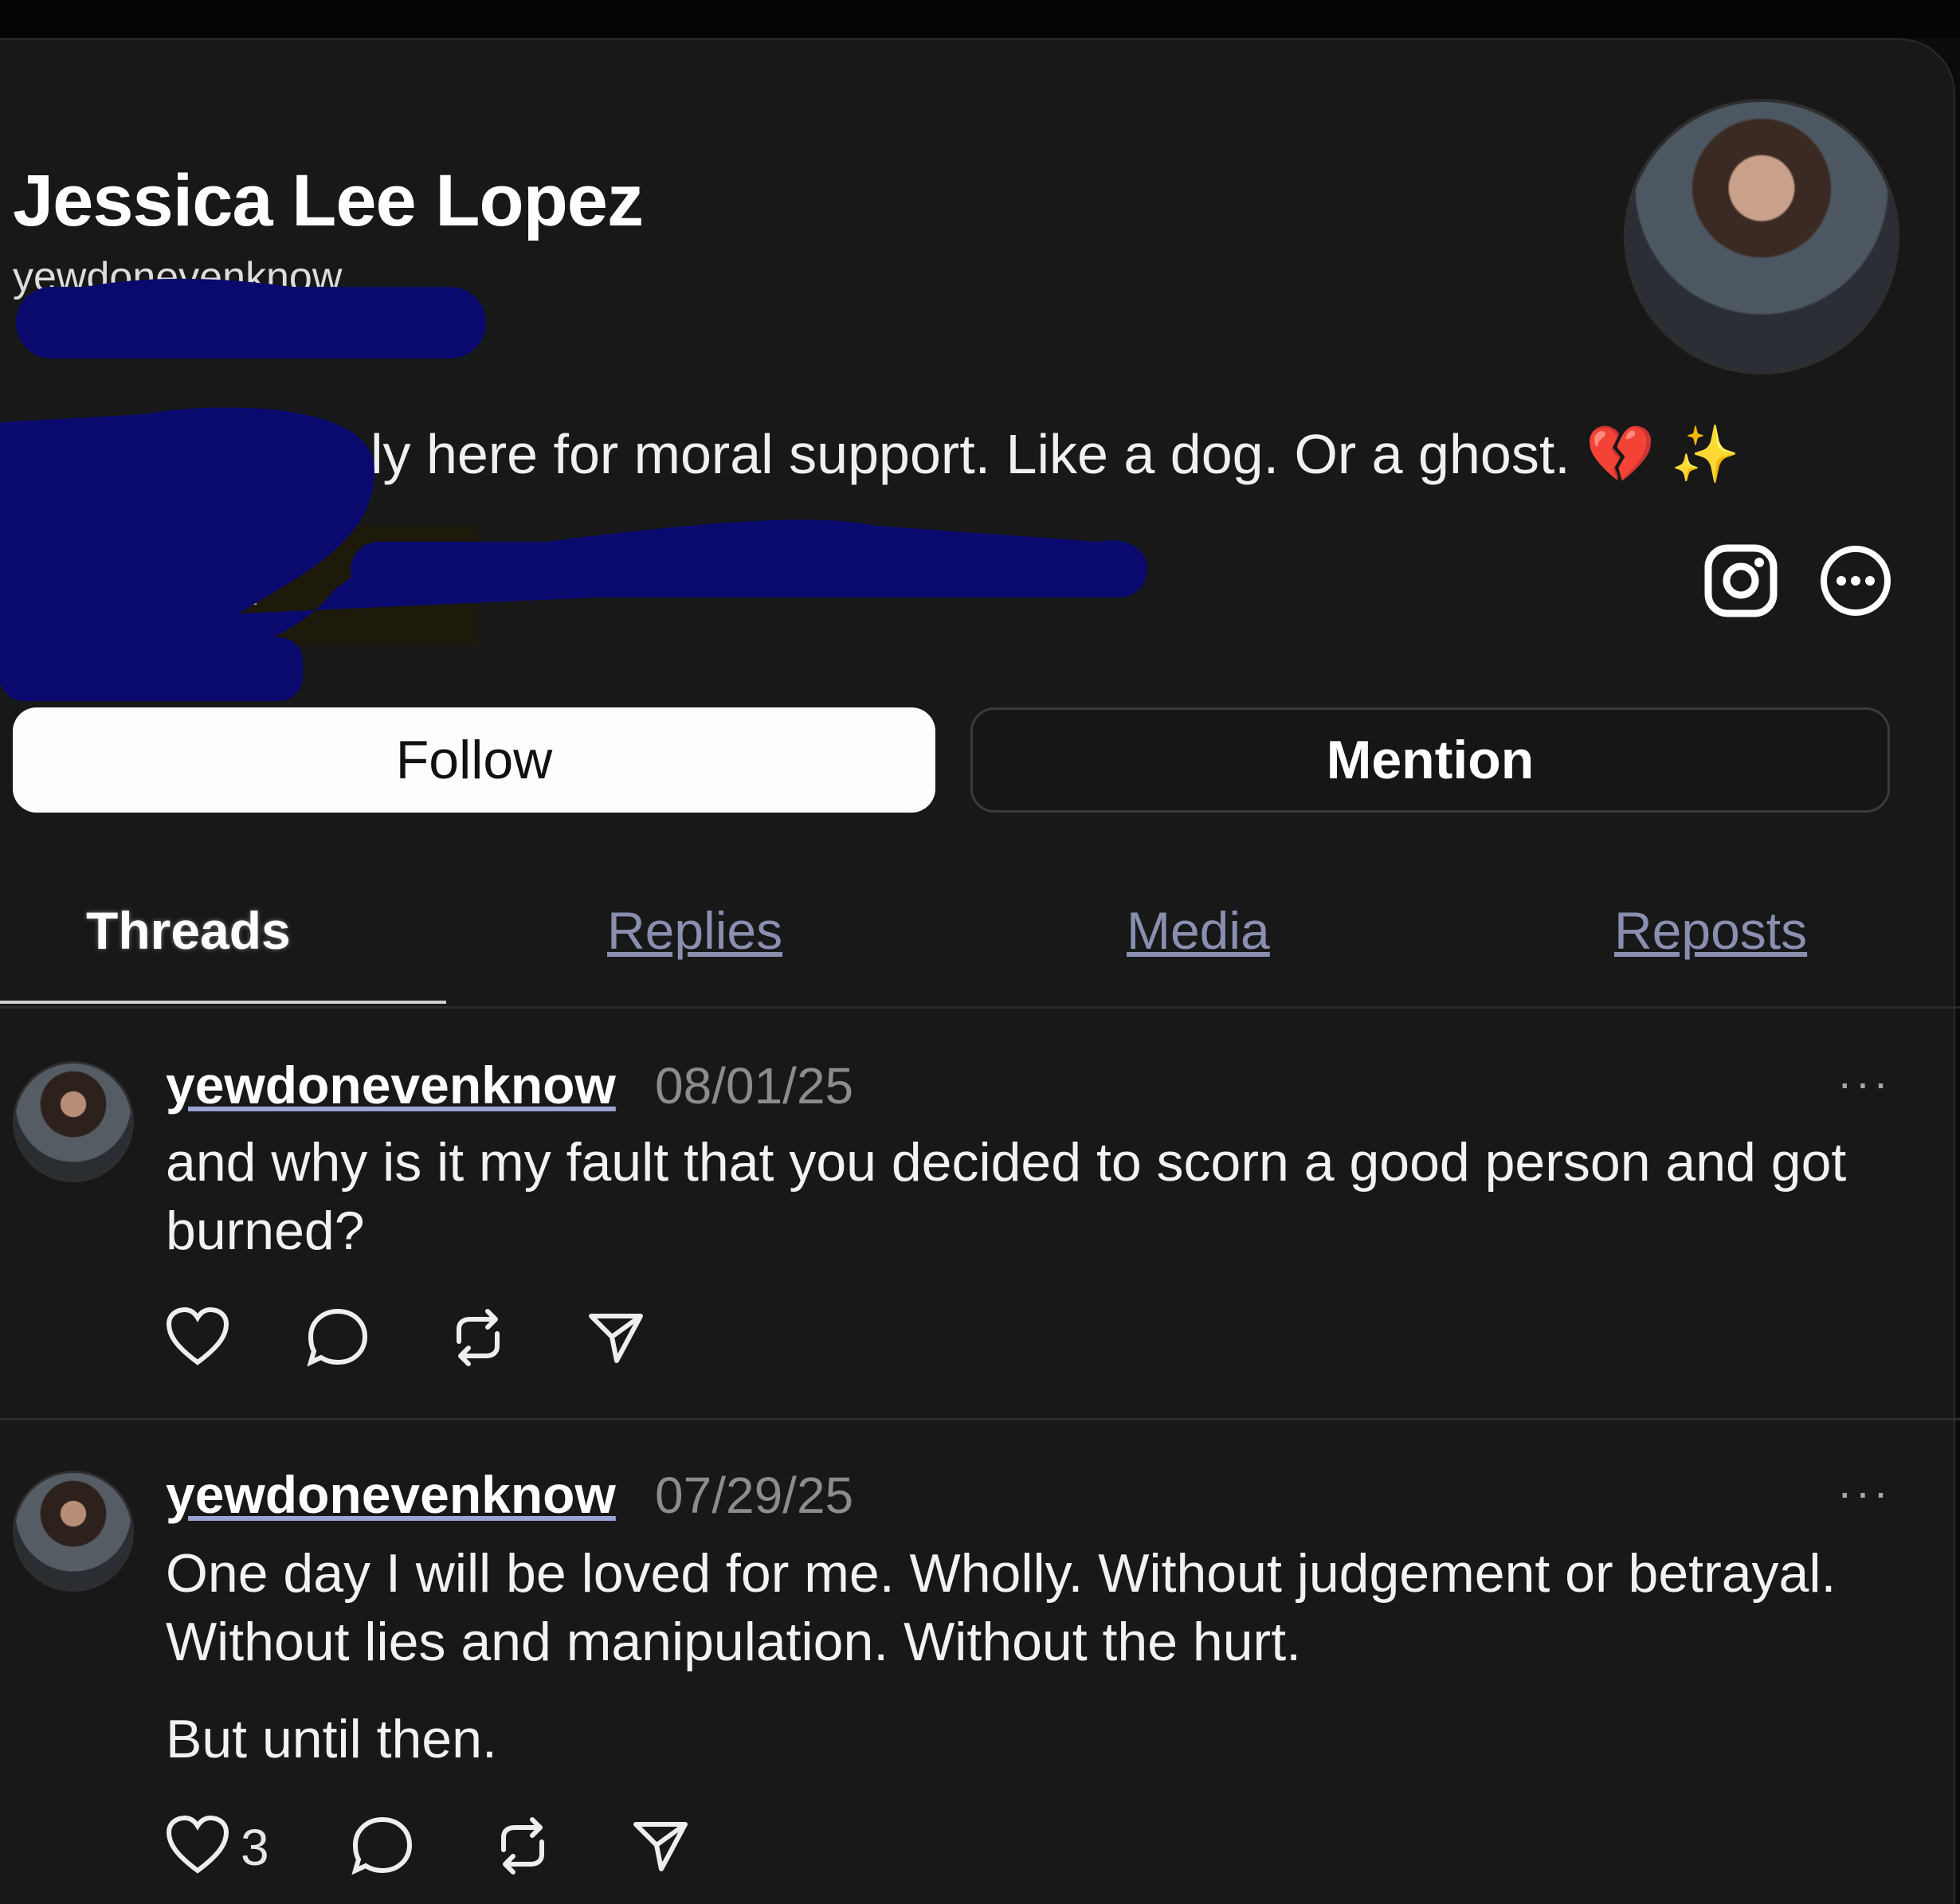  I want to click on post-divider, so click(980, 1419).